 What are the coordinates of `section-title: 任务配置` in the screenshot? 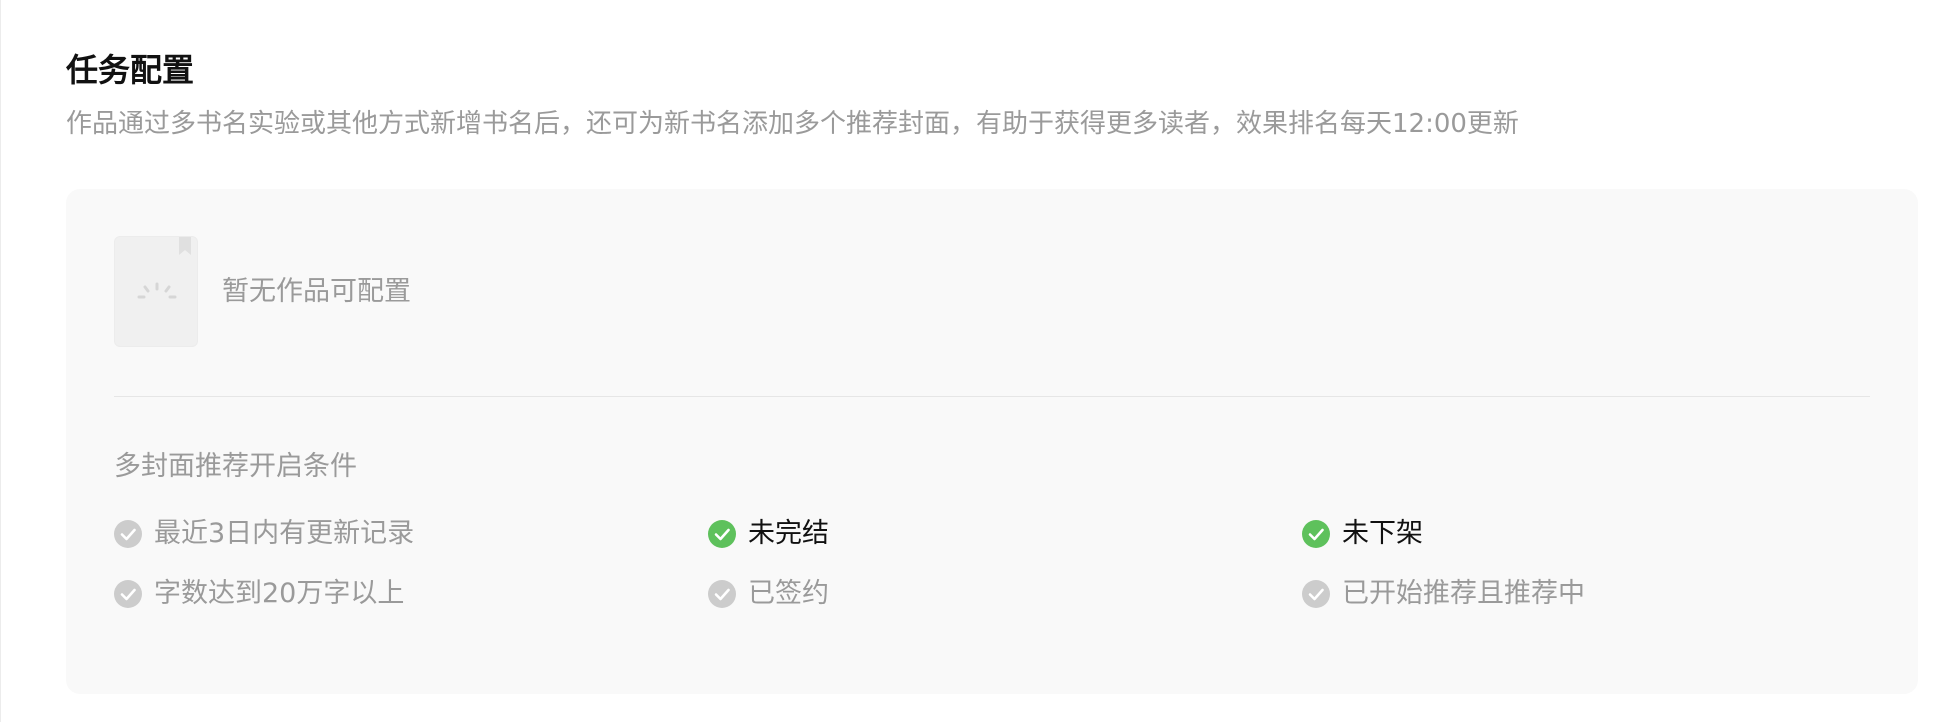 It's located at (130, 70).